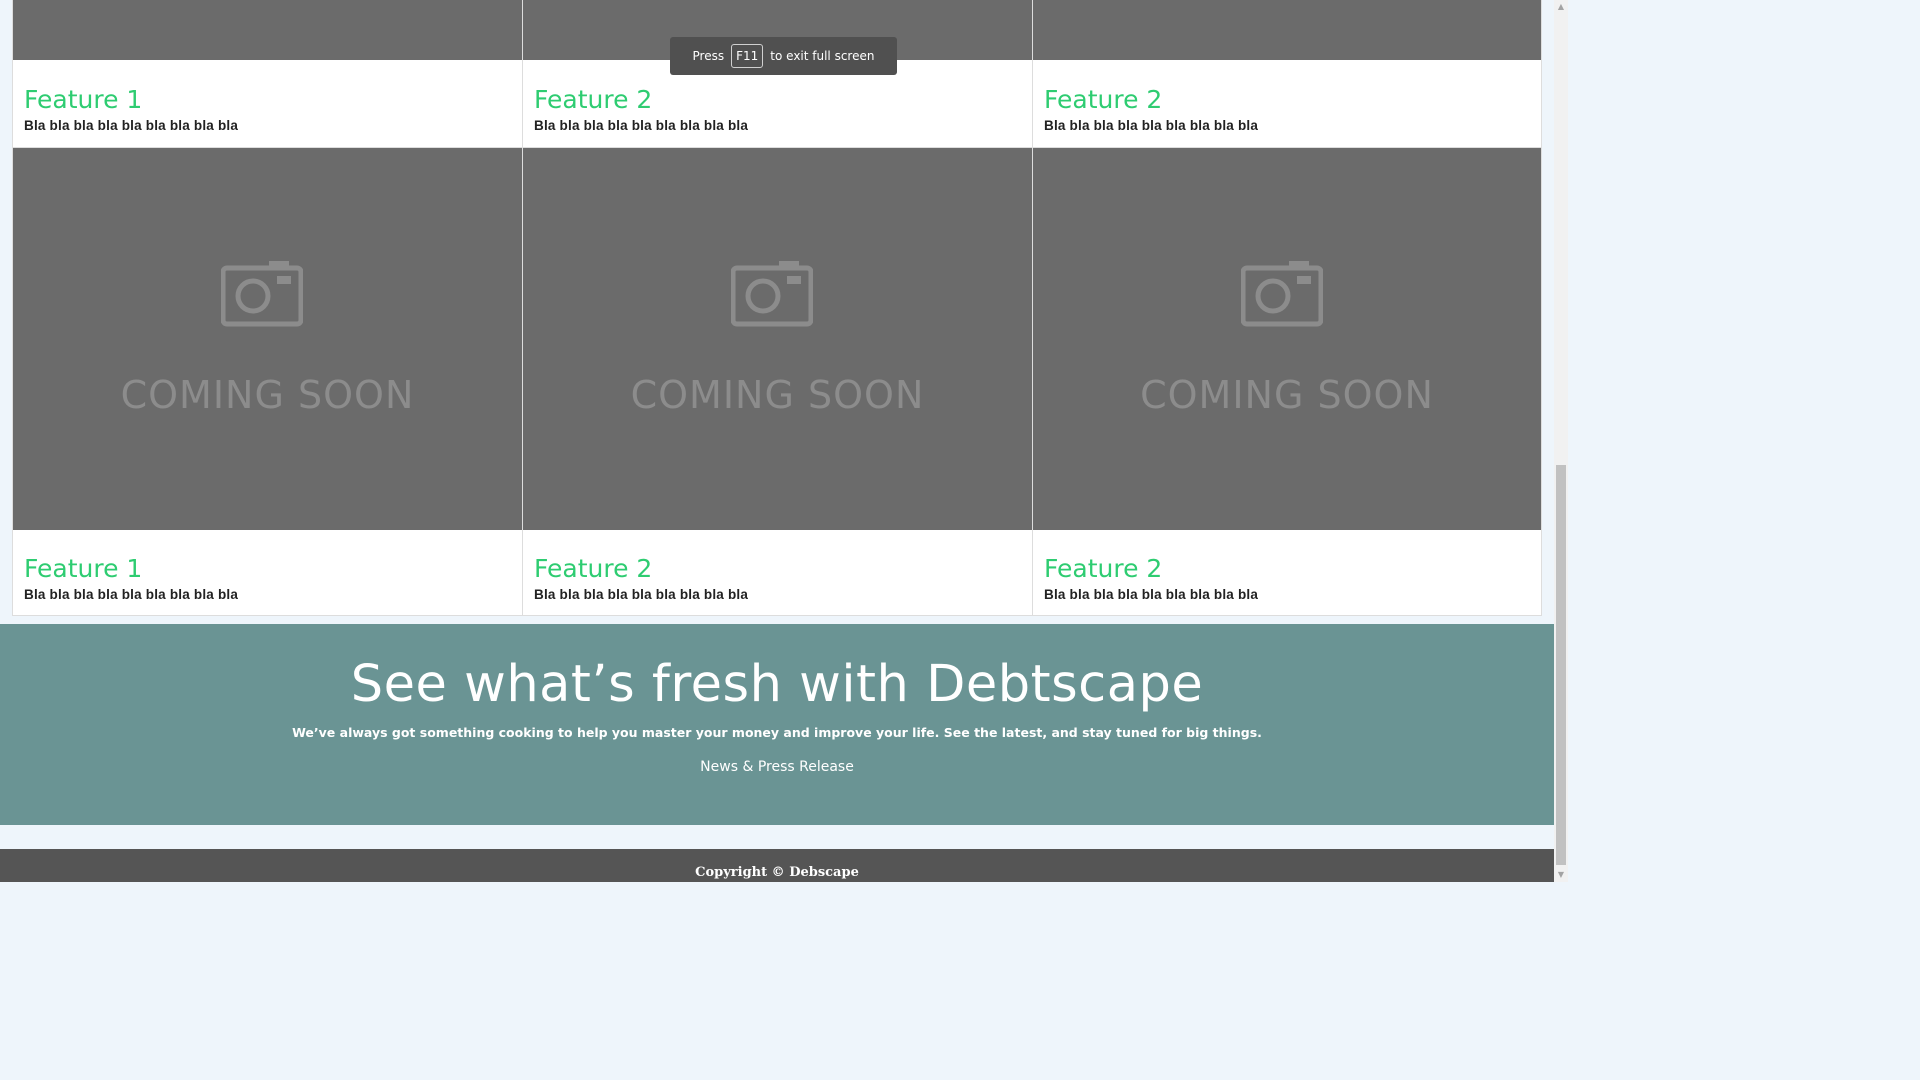  Describe the element at coordinates (822, 56) in the screenshot. I see `toast-suffix-text: to exit full screen` at that location.